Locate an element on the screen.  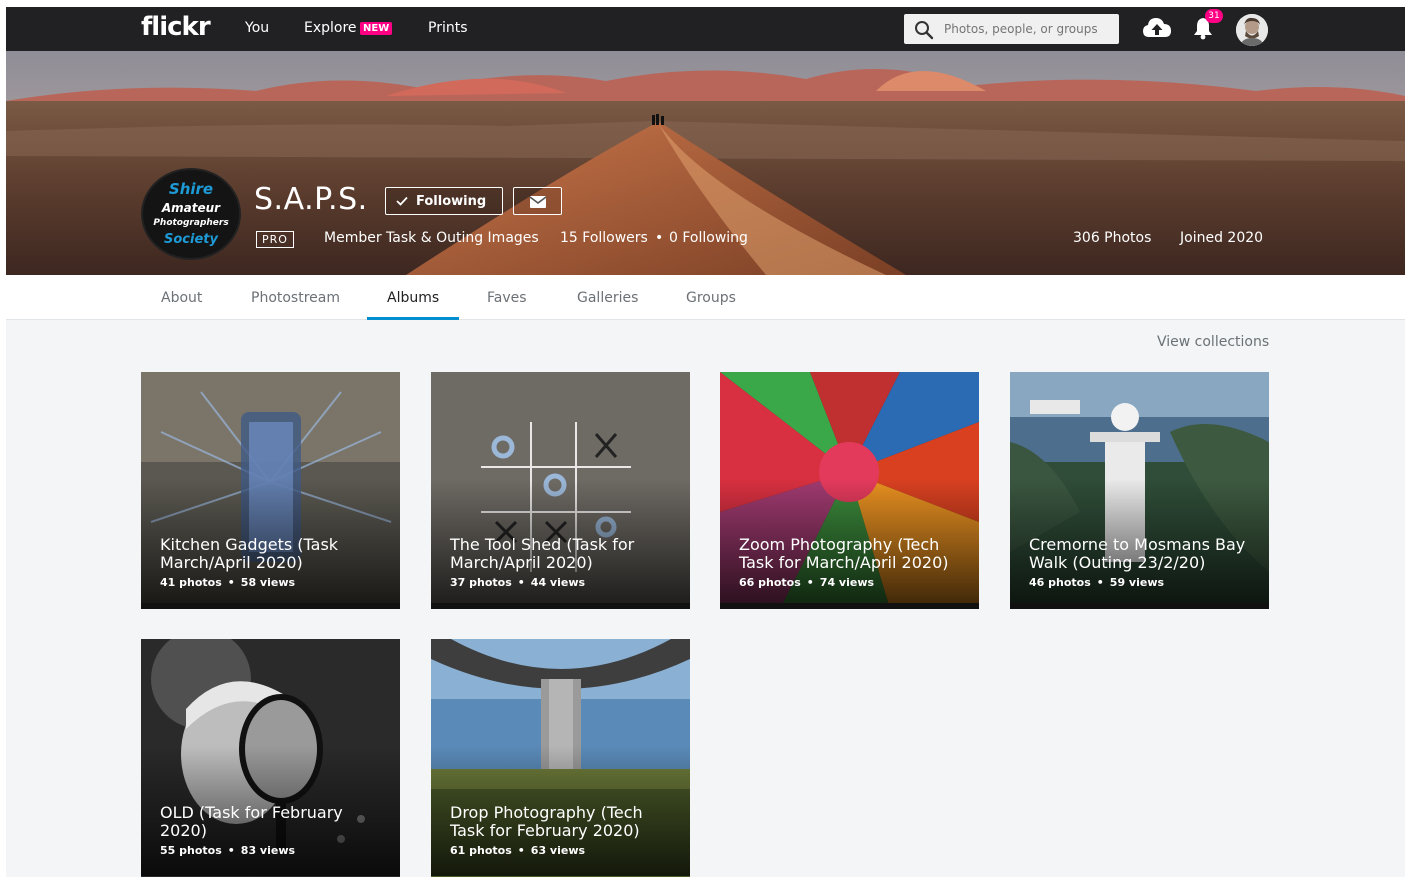
user-avatar is located at coordinates (1252, 30).